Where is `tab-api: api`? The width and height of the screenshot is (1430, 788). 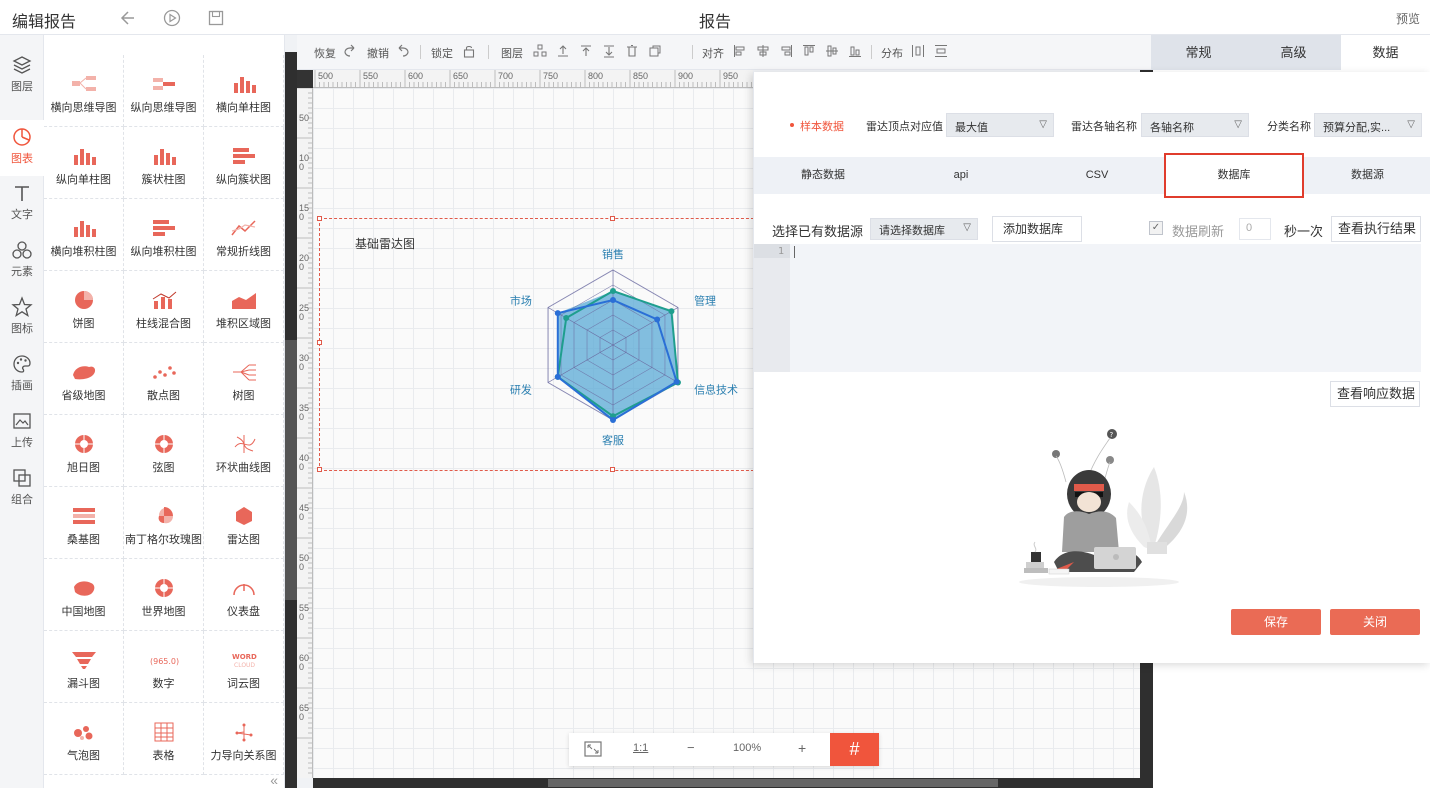 tab-api: api is located at coordinates (961, 175).